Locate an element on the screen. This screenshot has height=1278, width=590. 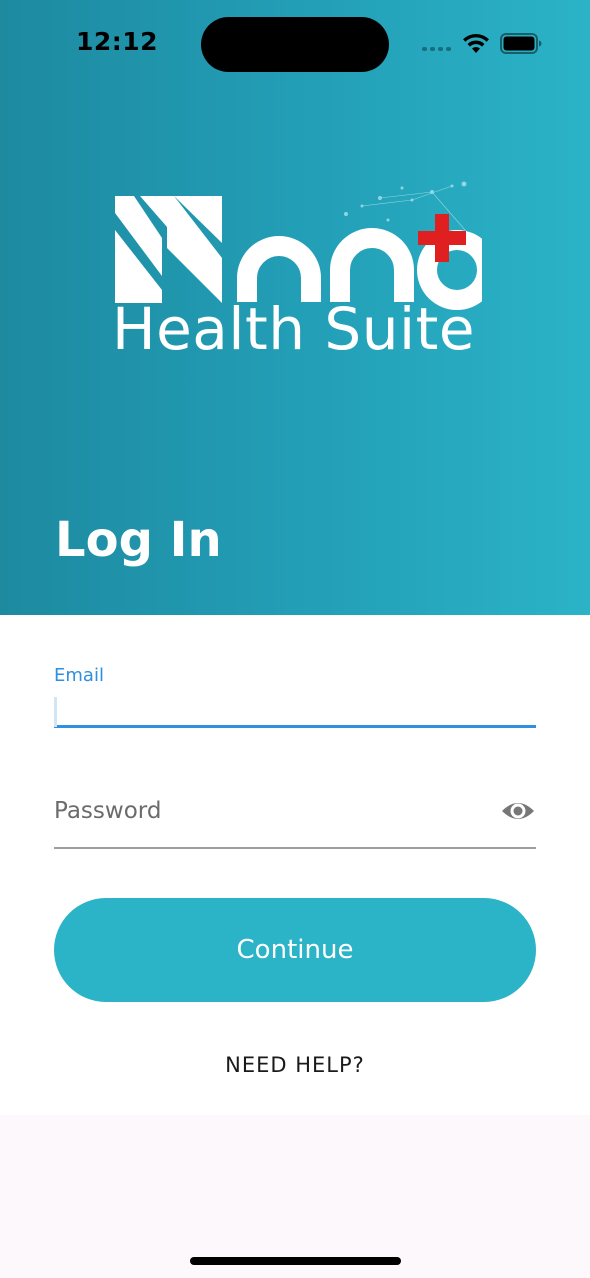
status-time: 12:12 is located at coordinates (117, 41).